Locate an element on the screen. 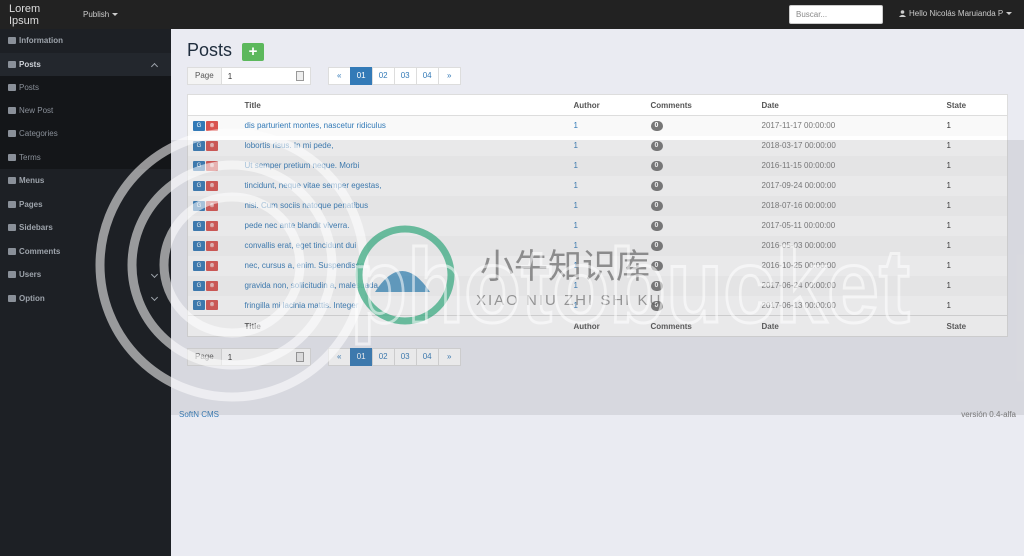 This screenshot has width=1024, height=556. add-post-button: + is located at coordinates (253, 52).